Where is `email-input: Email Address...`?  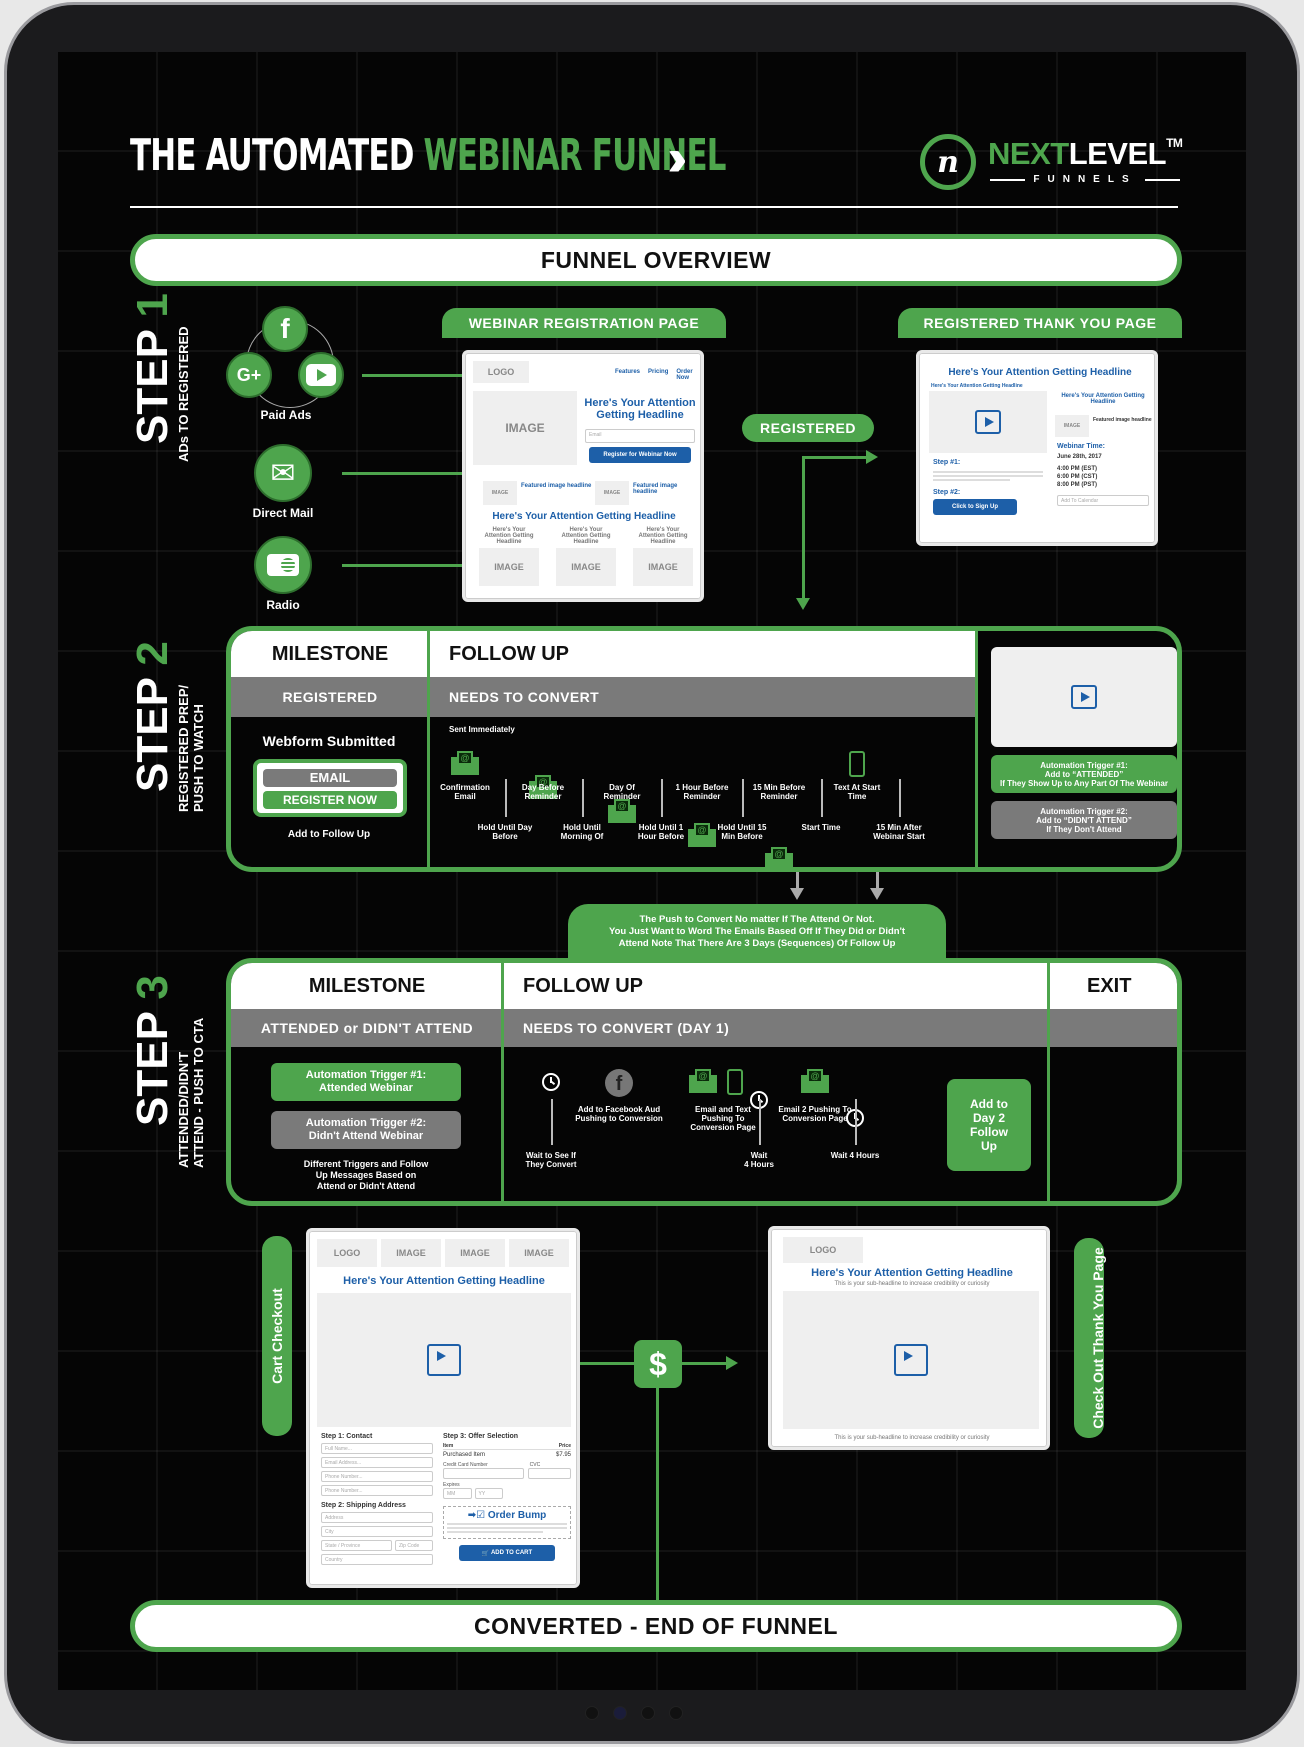 email-input: Email Address... is located at coordinates (377, 1462).